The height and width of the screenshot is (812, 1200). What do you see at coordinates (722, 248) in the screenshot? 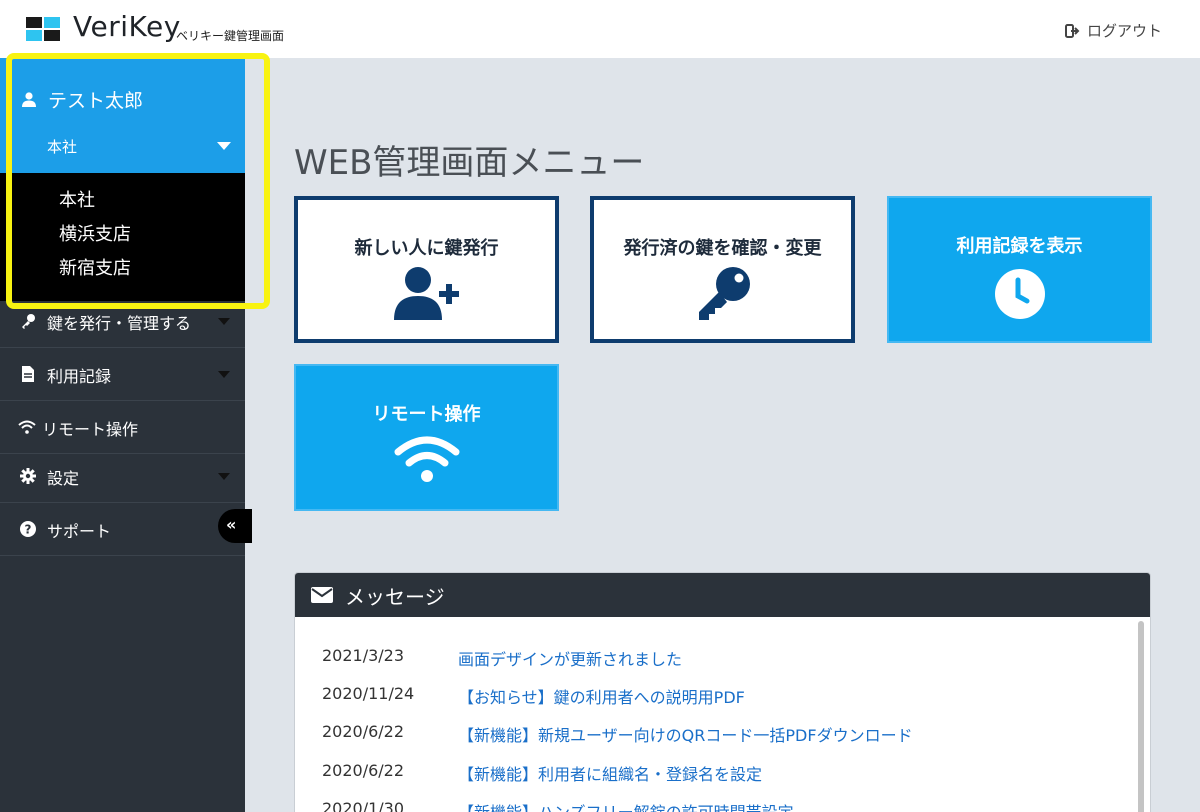
I see `tile-label: 発行済の鍵を確認・変更` at bounding box center [722, 248].